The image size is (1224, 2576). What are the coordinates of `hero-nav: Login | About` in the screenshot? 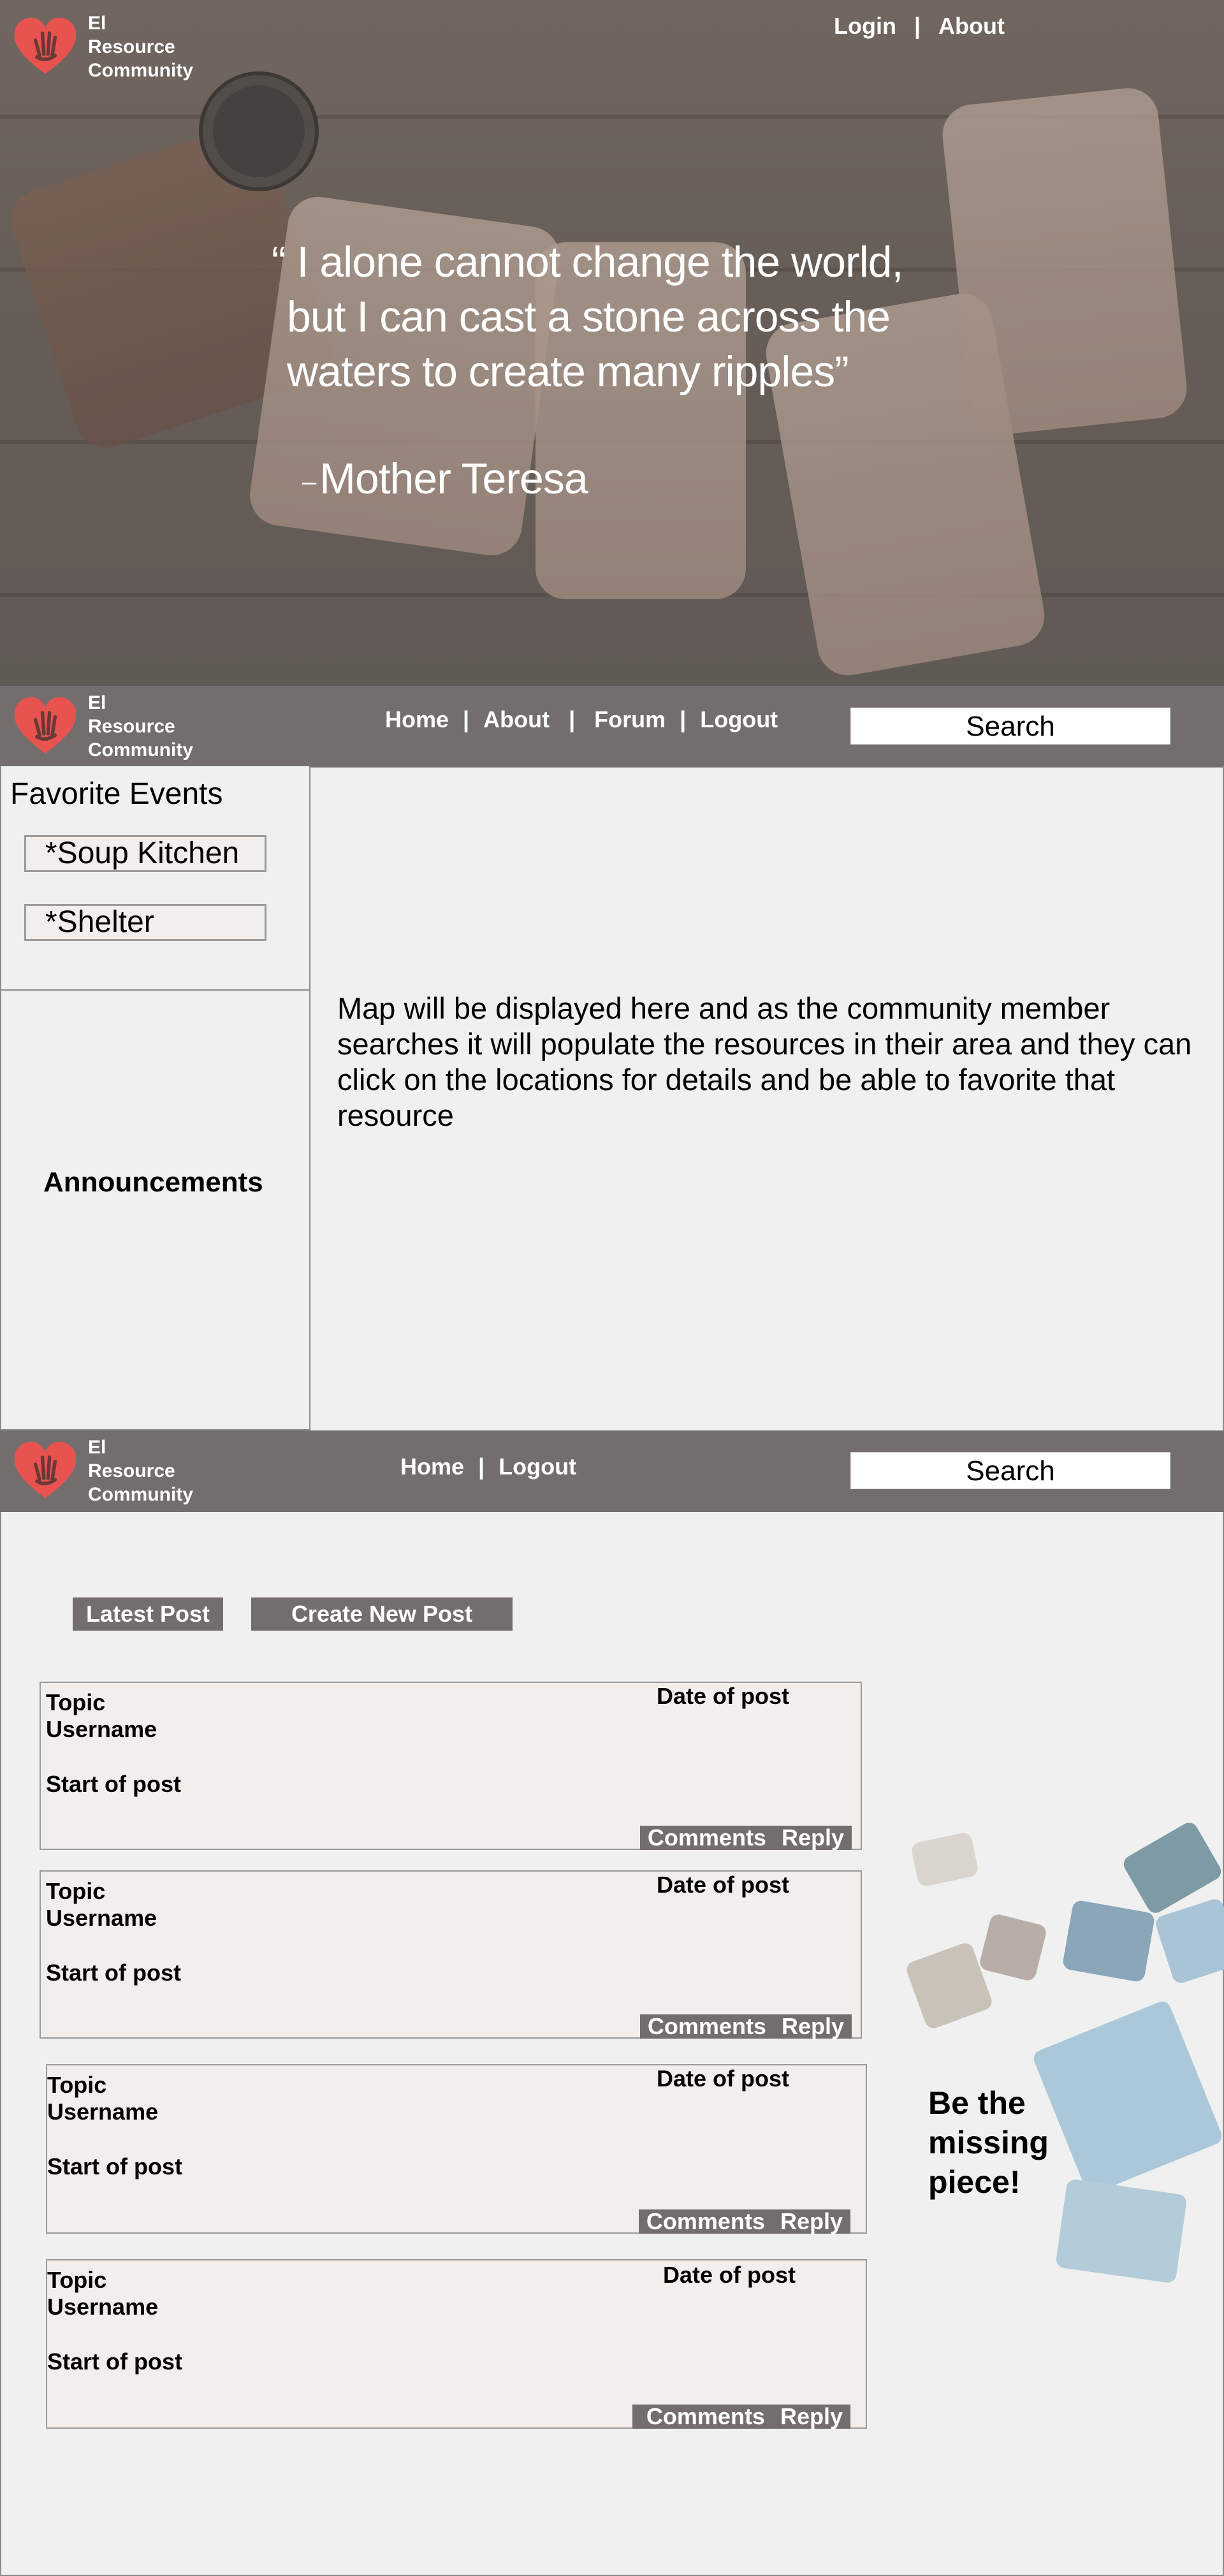 It's located at (919, 26).